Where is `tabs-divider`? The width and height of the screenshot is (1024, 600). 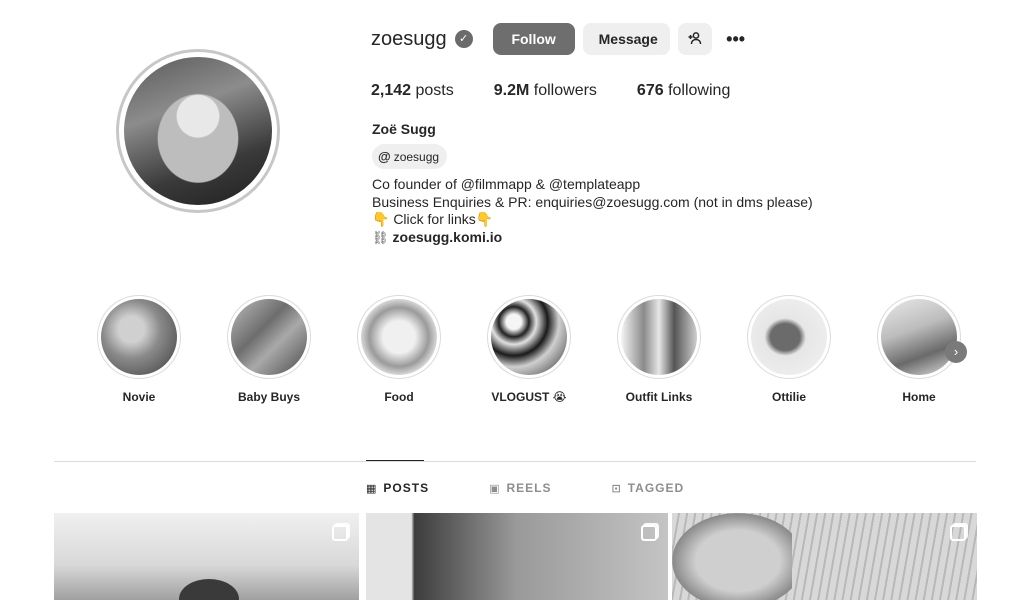 tabs-divider is located at coordinates (515, 461).